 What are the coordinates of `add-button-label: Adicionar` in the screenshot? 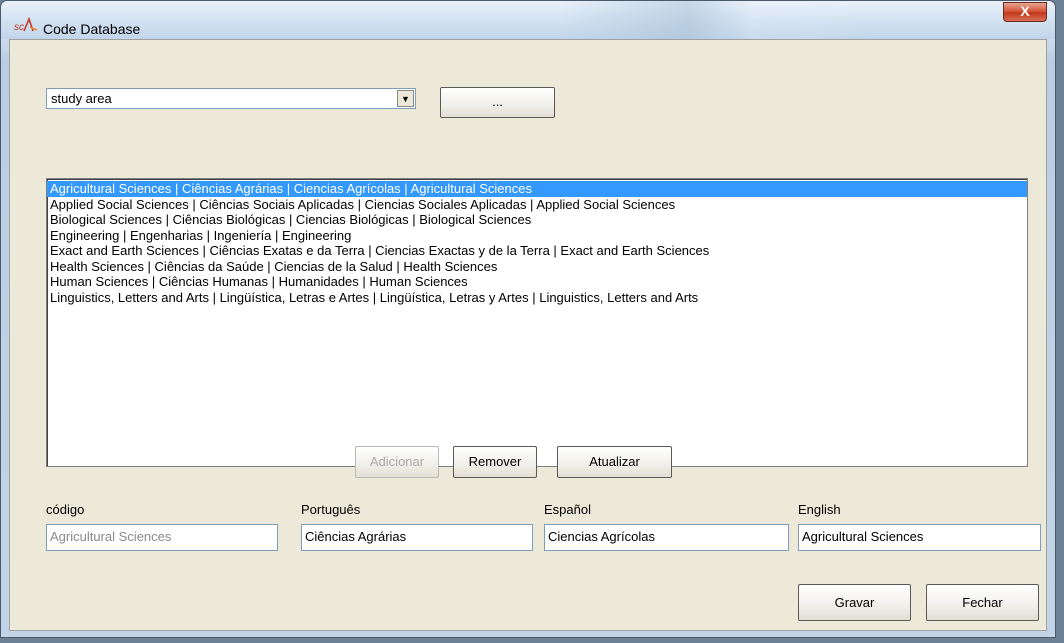 It's located at (397, 461).